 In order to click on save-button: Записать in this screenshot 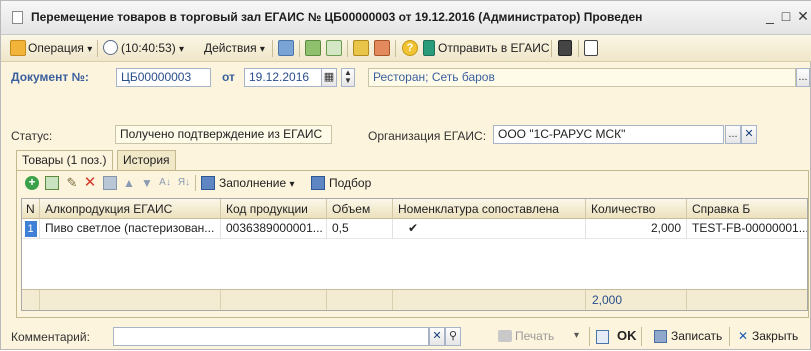, I will do `click(696, 336)`.